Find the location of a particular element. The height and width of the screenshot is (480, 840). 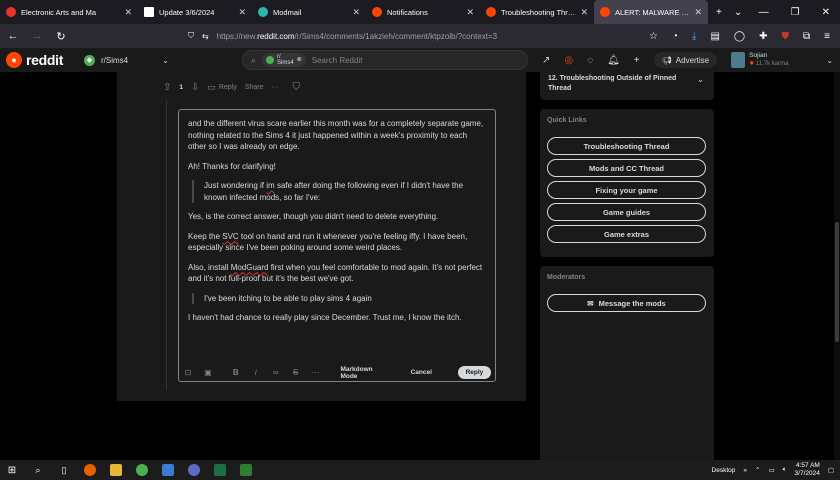

popular-icon: ↗ is located at coordinates (546, 60).